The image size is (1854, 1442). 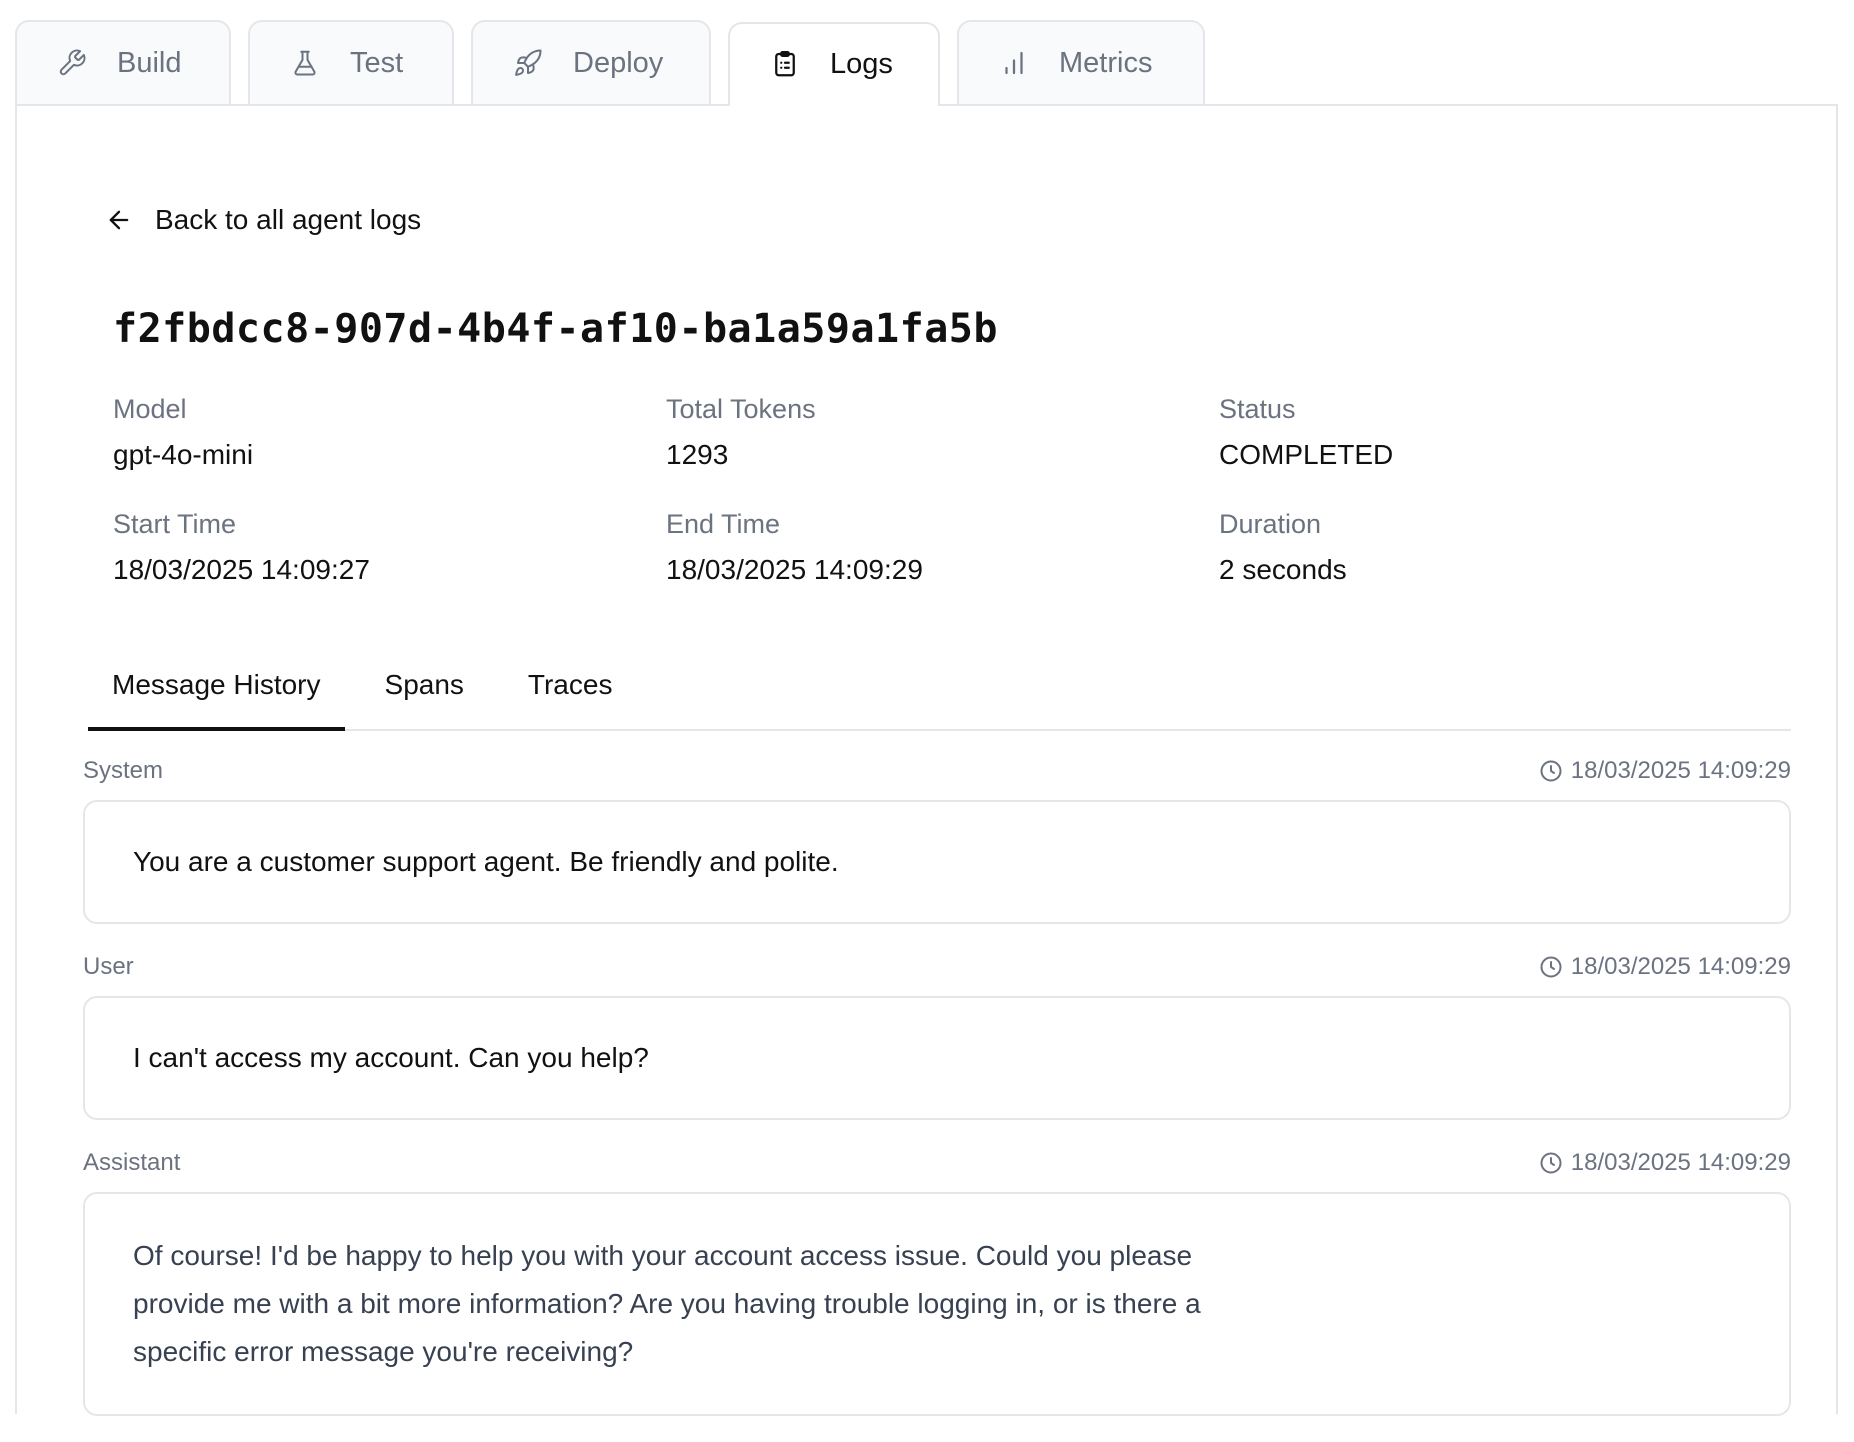 I want to click on meta-start-time-value: 18/03/2025 14:09:27, so click(x=241, y=569).